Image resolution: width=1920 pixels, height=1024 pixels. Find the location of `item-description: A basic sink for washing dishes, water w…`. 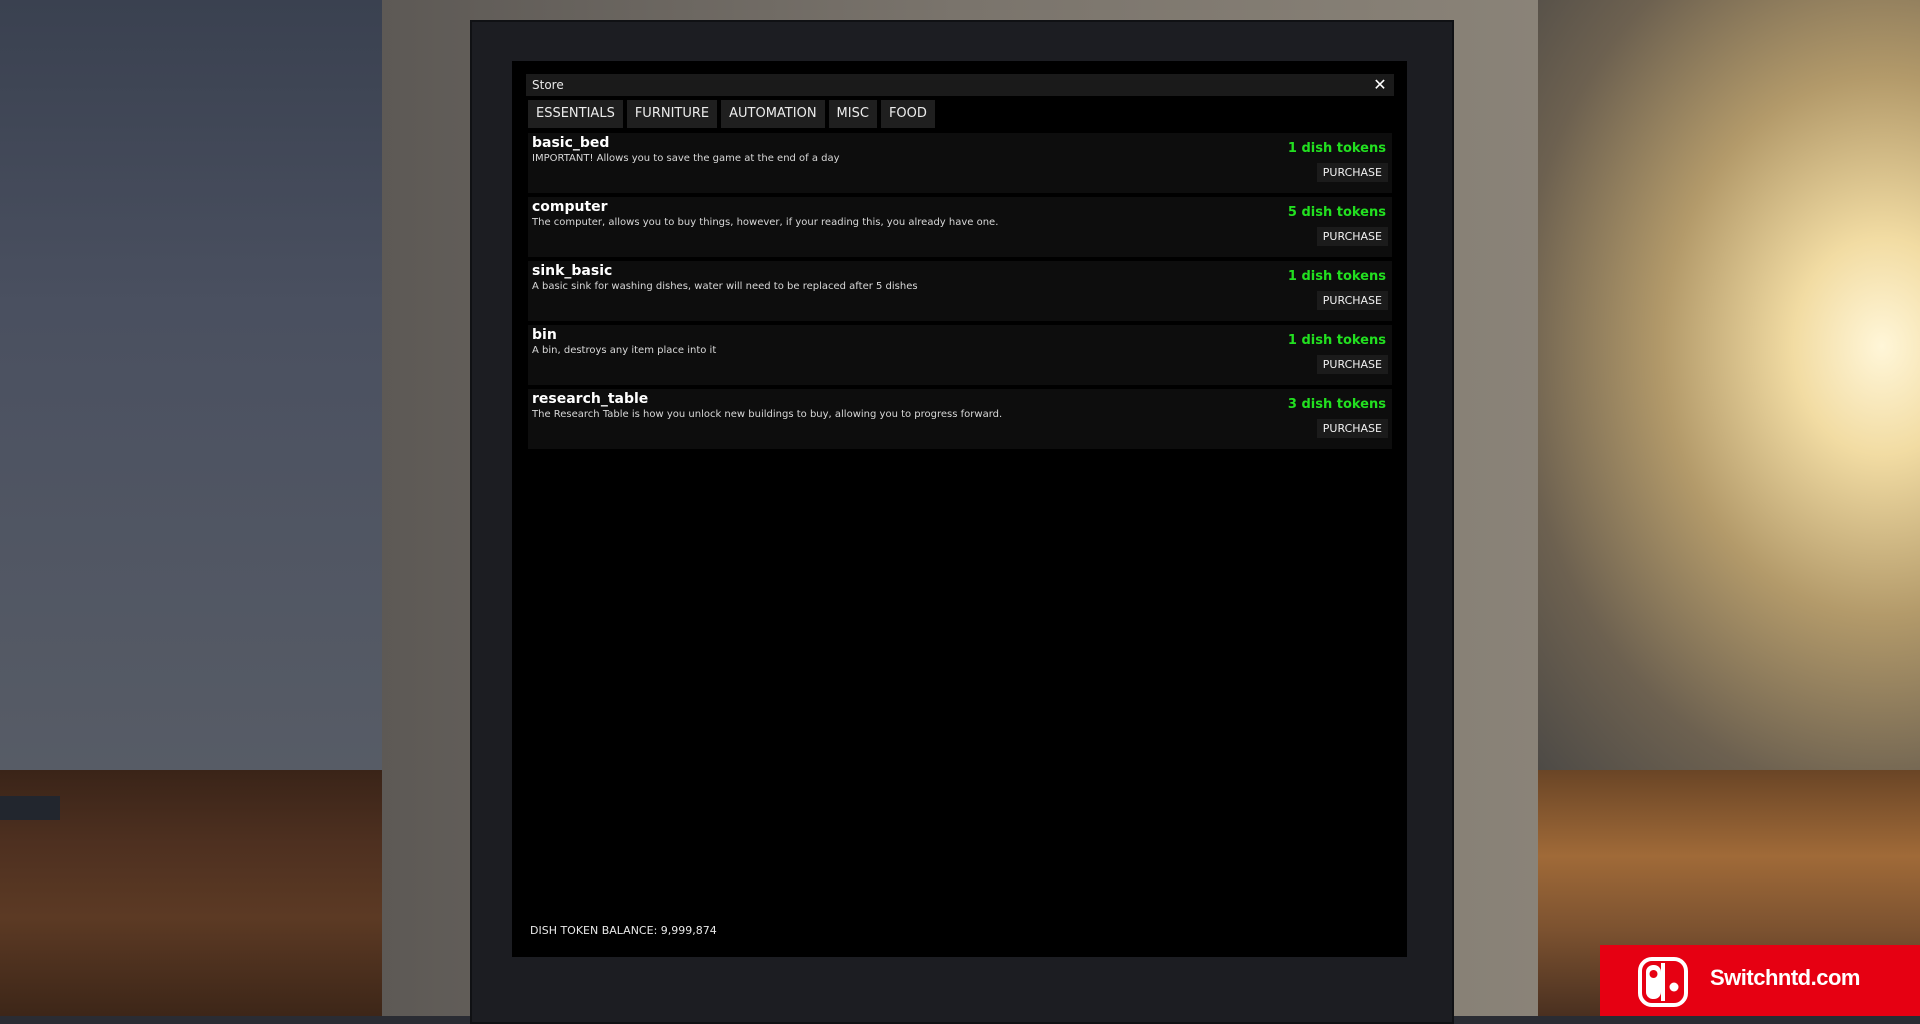

item-description: A basic sink for washing dishes, water w… is located at coordinates (725, 286).